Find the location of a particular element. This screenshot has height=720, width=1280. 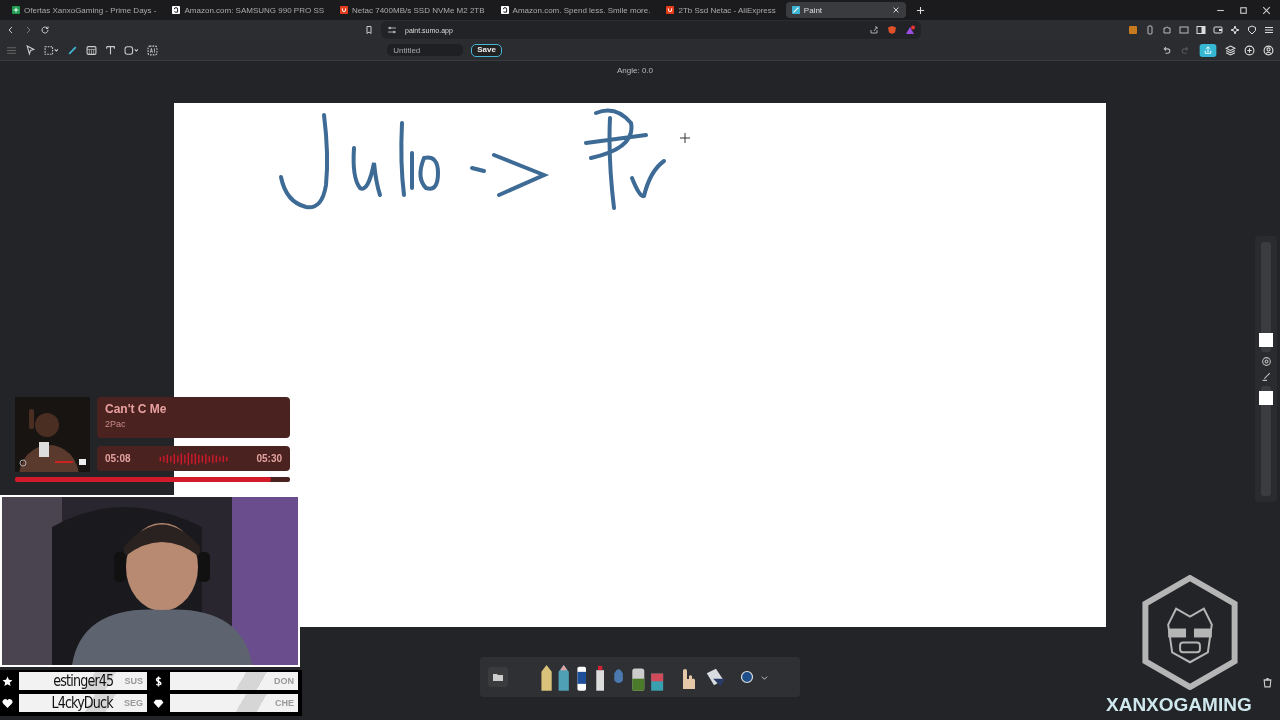

export-button is located at coordinates (1208, 50).